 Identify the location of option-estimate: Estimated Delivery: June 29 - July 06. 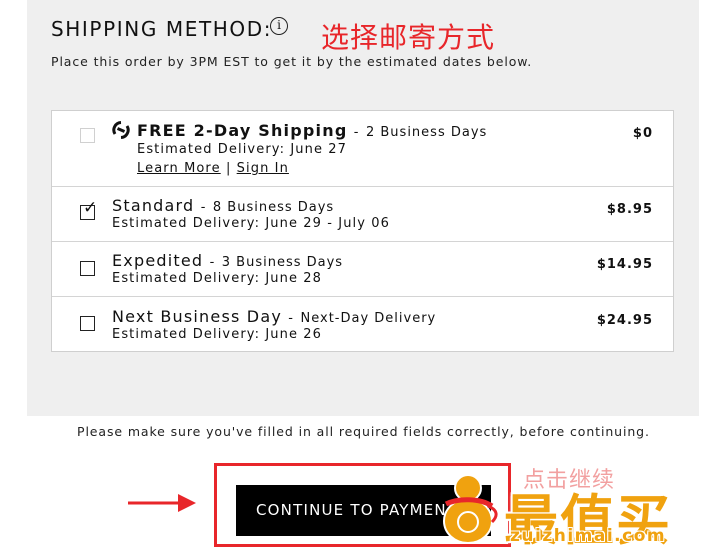
(251, 223).